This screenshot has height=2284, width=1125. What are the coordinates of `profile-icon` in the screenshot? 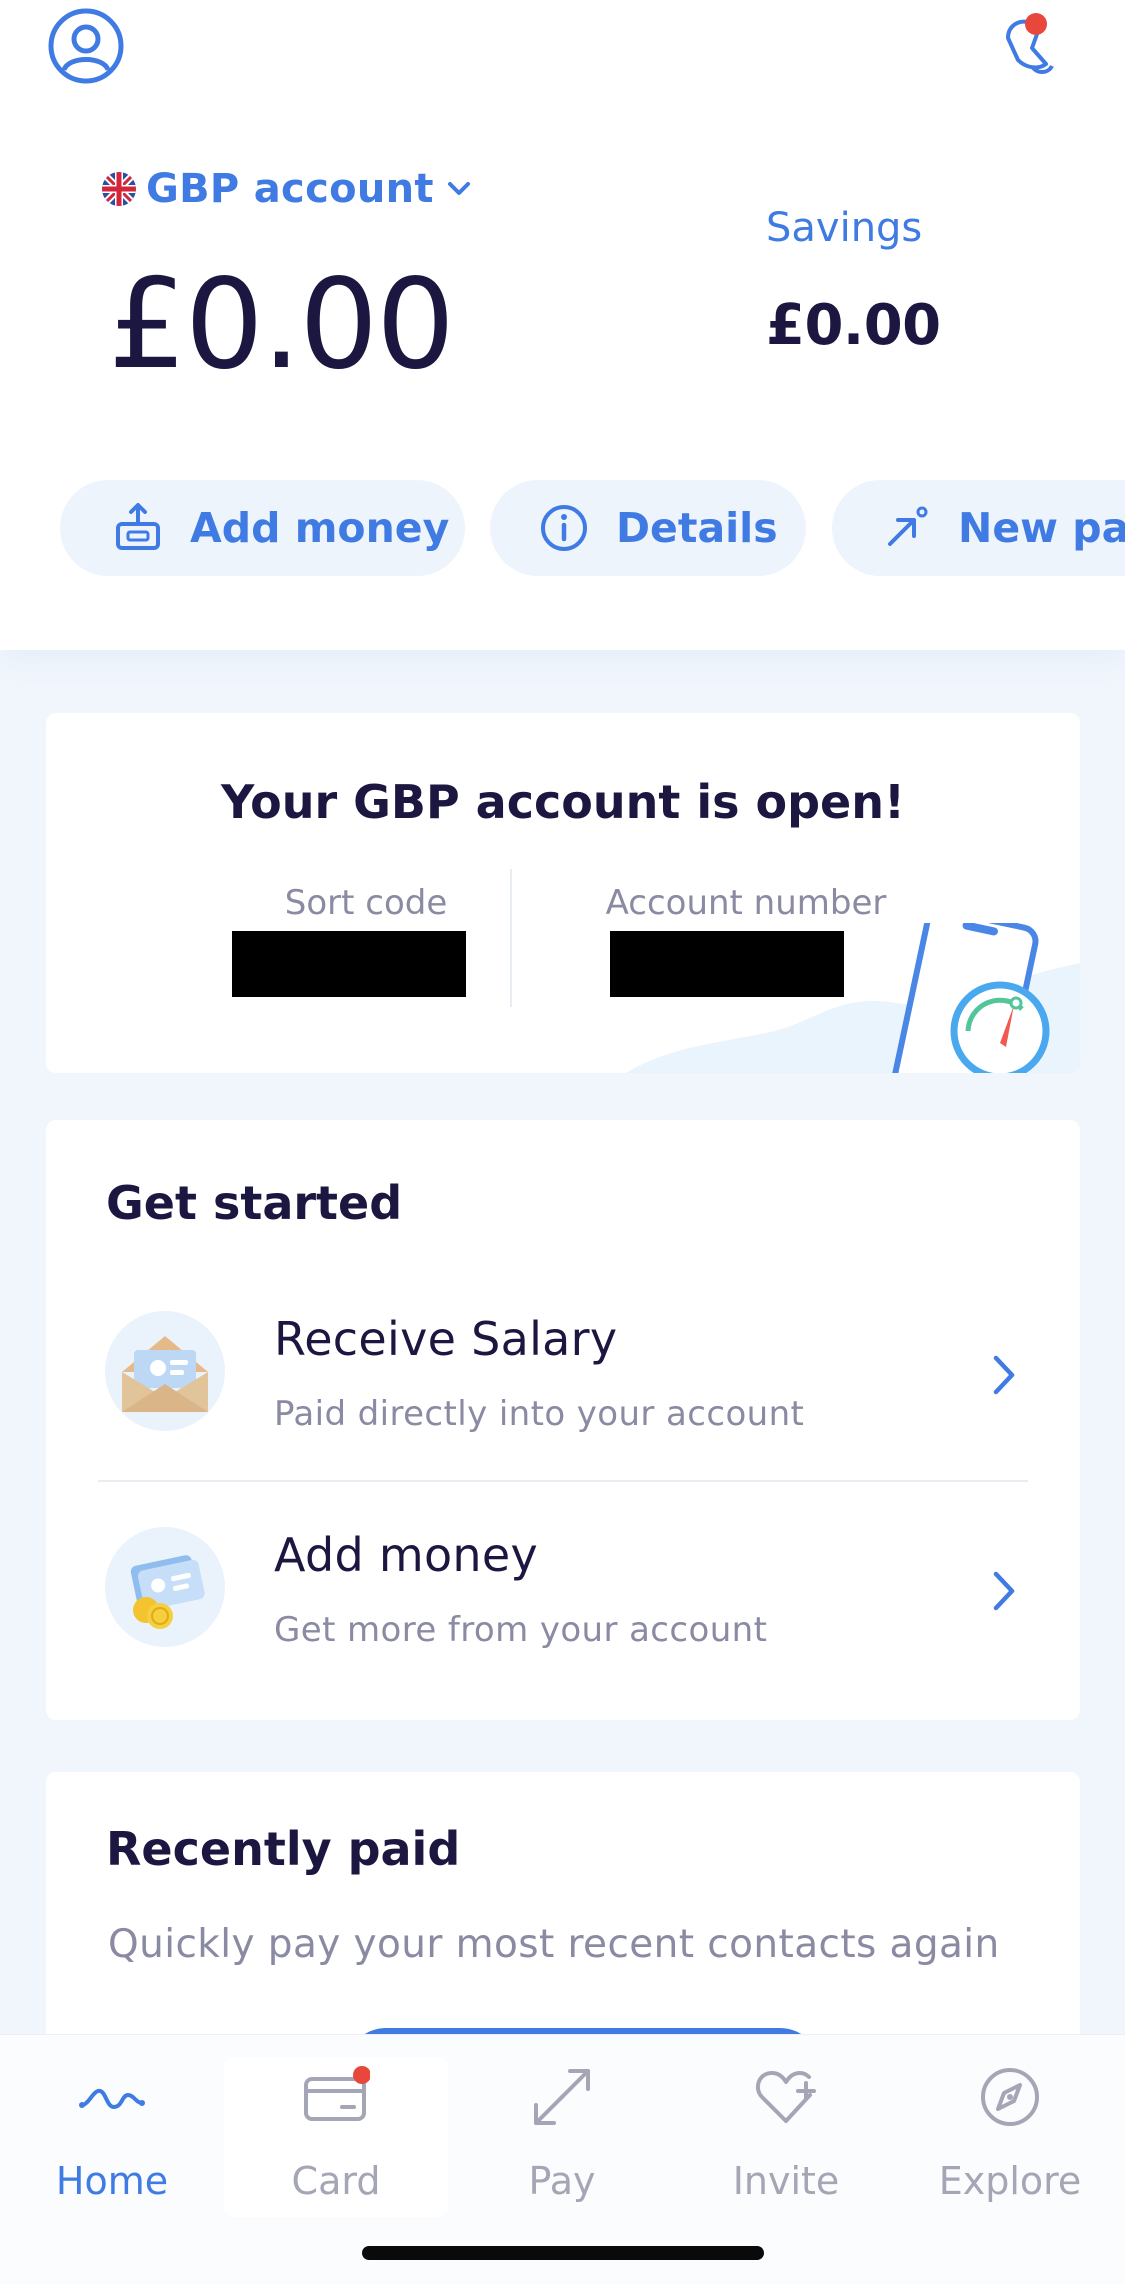 It's located at (86, 46).